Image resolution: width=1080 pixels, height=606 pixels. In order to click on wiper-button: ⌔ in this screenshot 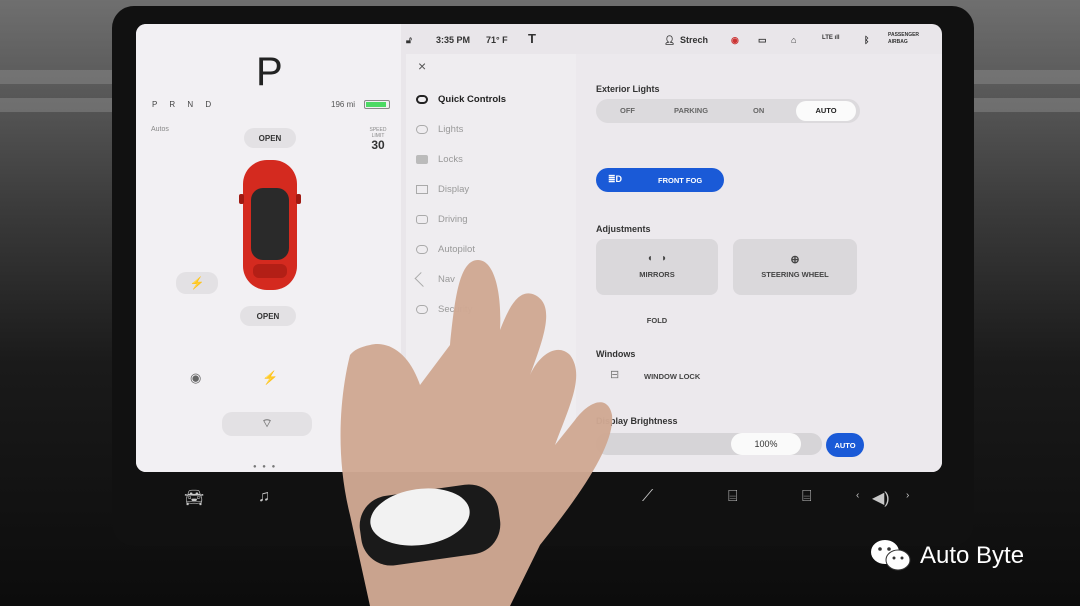, I will do `click(267, 424)`.